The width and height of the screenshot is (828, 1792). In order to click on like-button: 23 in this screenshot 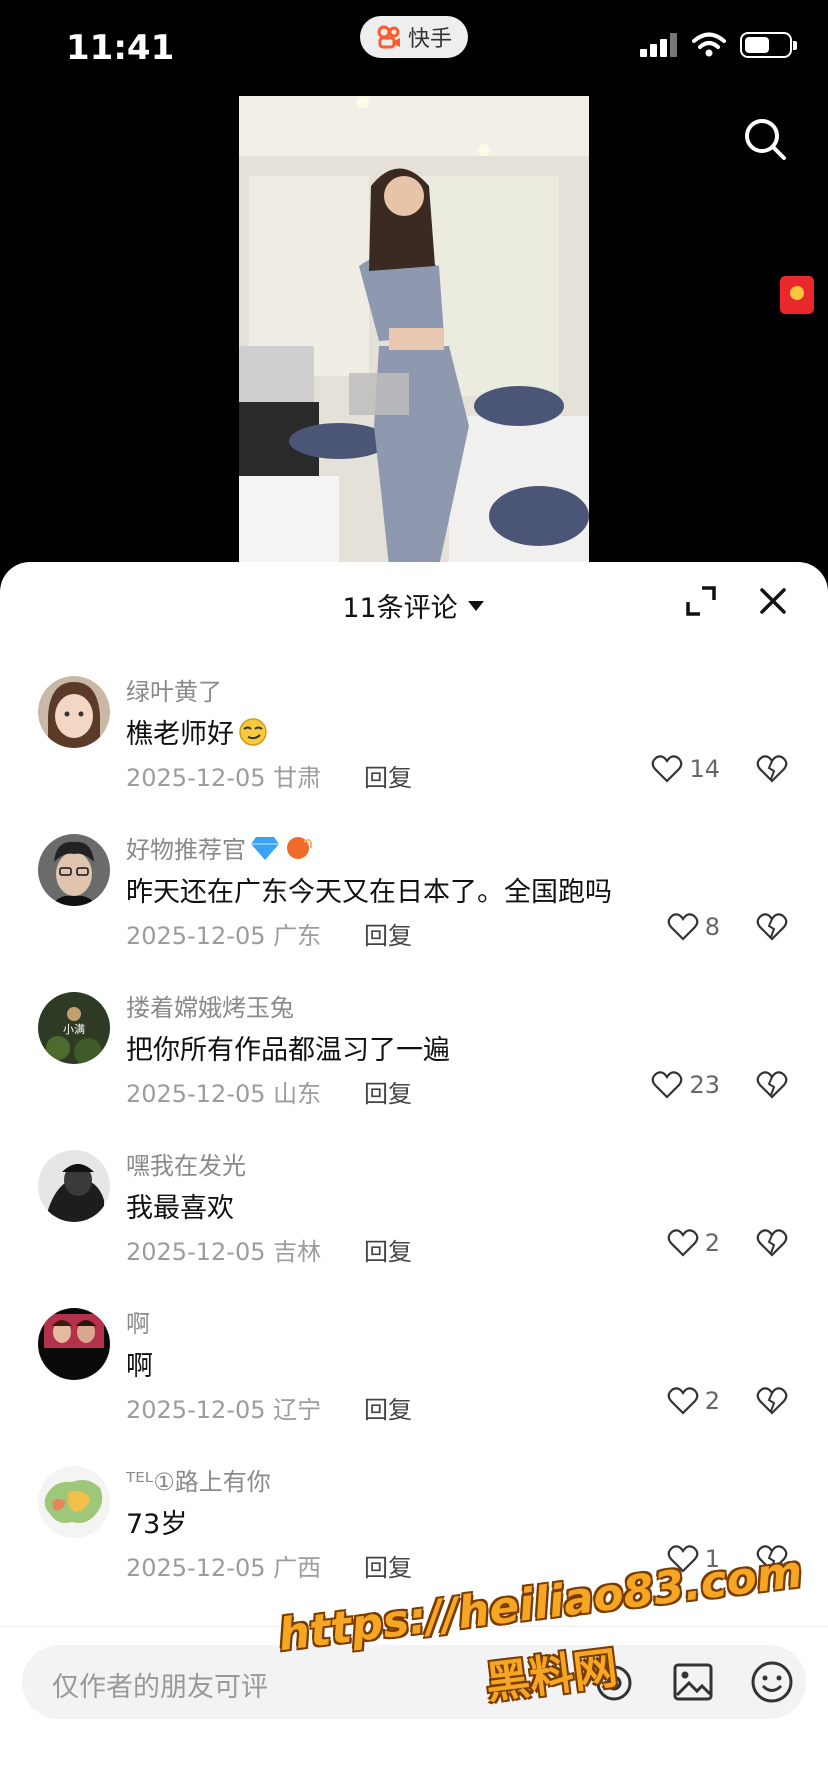, I will do `click(685, 1085)`.